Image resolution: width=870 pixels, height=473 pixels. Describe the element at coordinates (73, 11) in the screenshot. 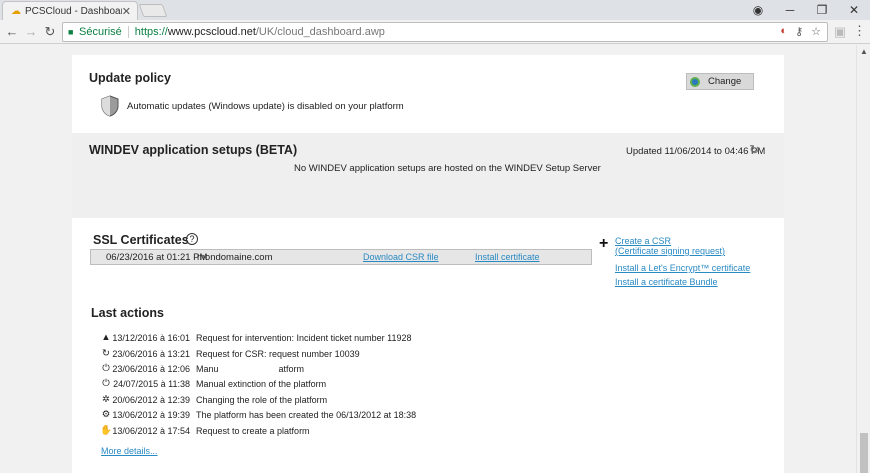

I see `tab-title: PCSCloud - Dashboard` at that location.